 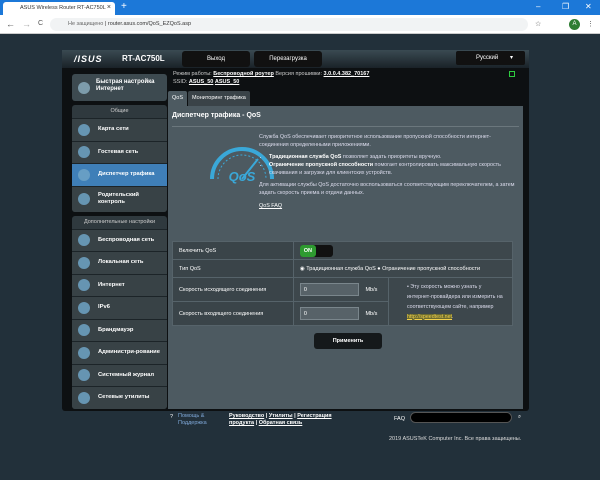 I want to click on bullet-bold: Ограничение пропускной способности, so click(x=321, y=165).